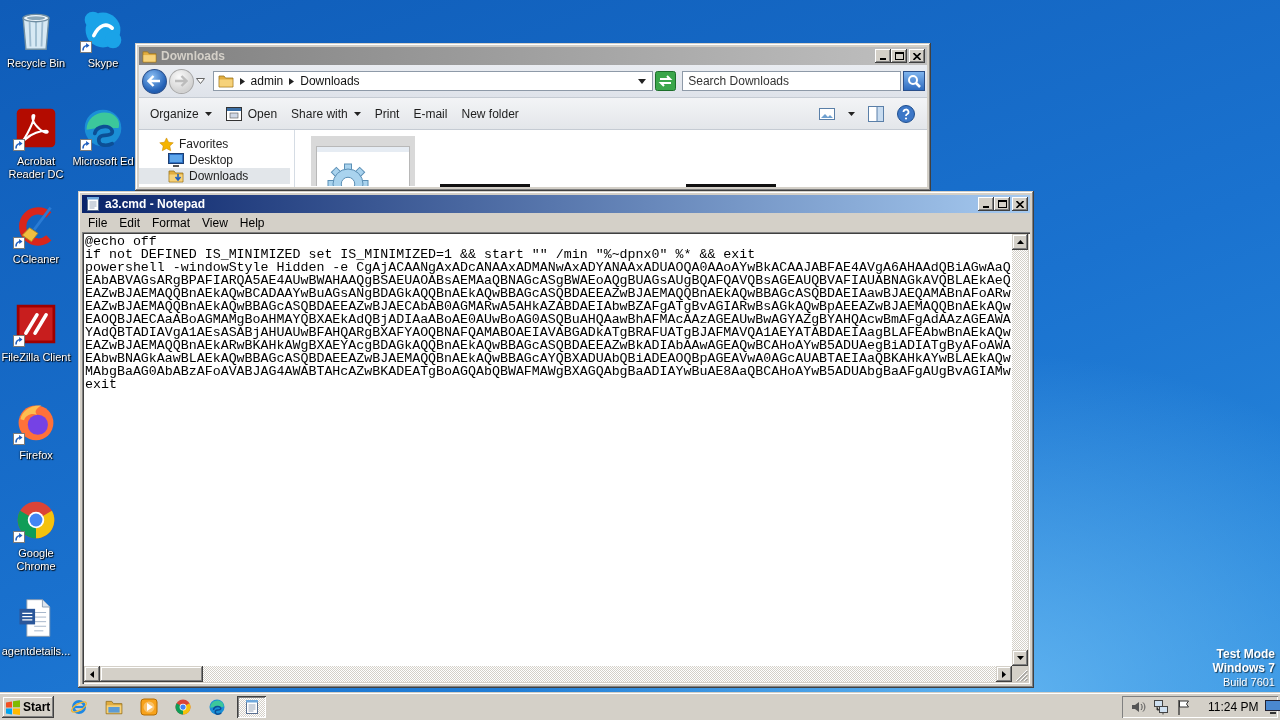 The height and width of the screenshot is (720, 1280). Describe the element at coordinates (36, 259) in the screenshot. I see `desktop-icon-label: CCleaner` at that location.